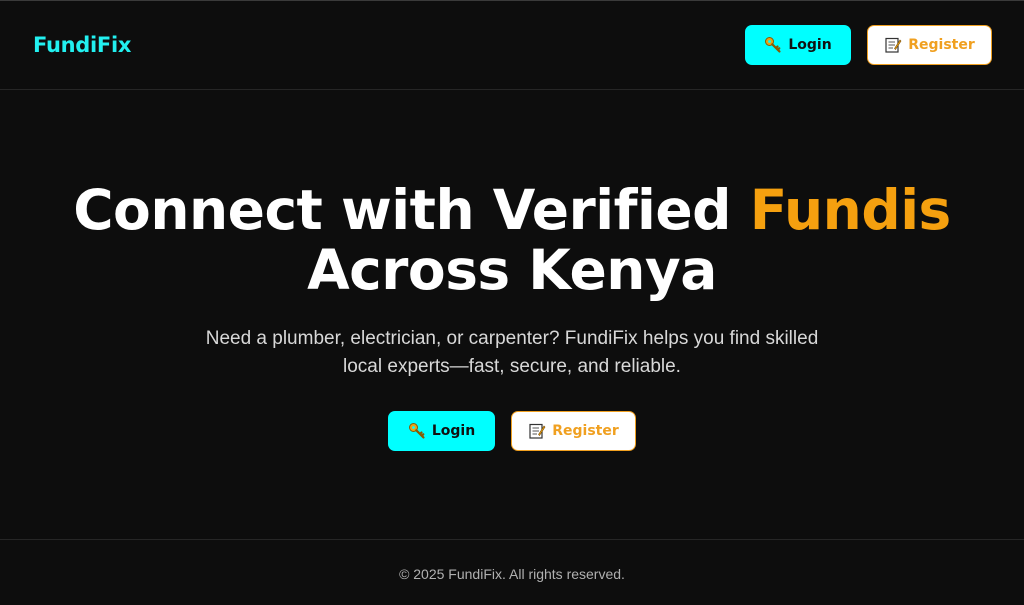 The image size is (1024, 605). I want to click on hero-login-label: Login, so click(453, 431).